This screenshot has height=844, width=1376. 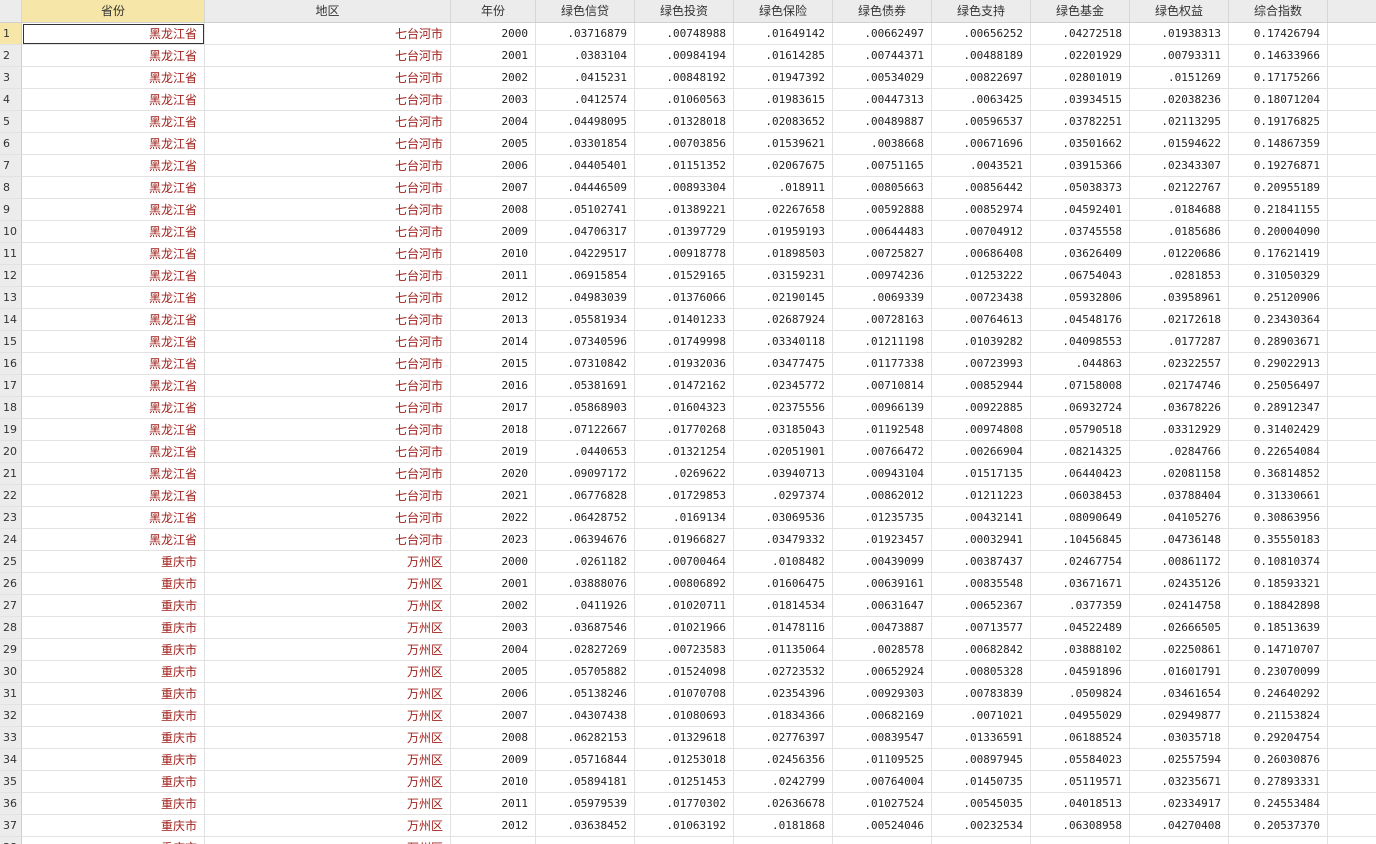 What do you see at coordinates (783, 738) in the screenshot?
I see `table-cell: .02776397` at bounding box center [783, 738].